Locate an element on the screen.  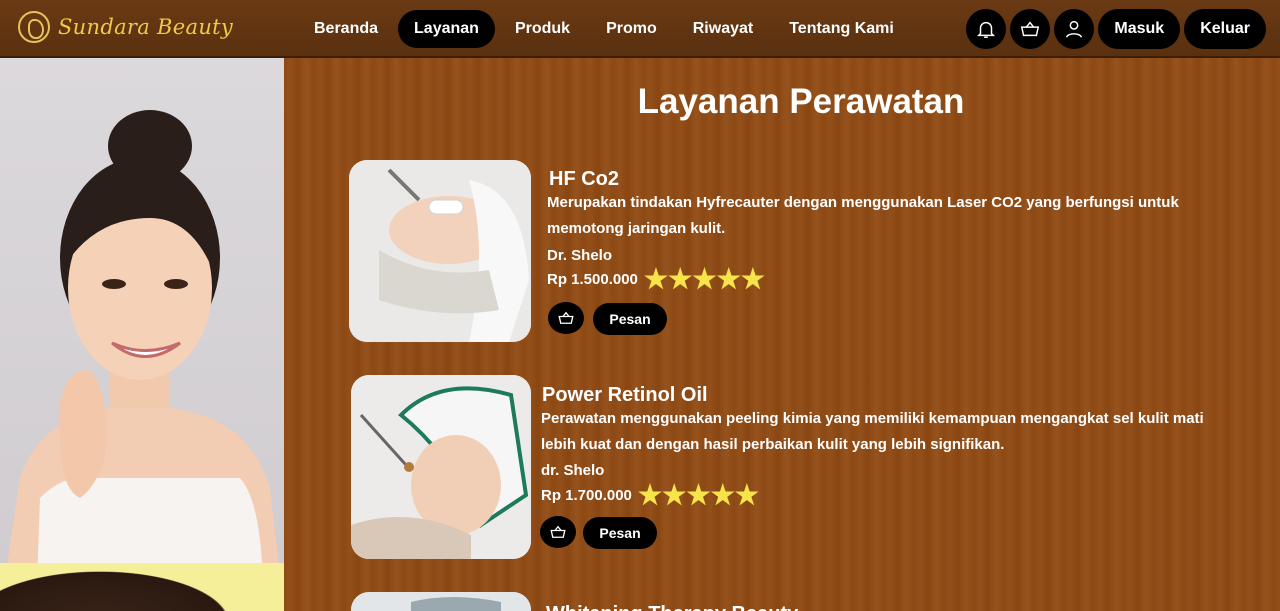
service-price-row: Rp 1.500.000 ★ ★ ★ ★ ★ is located at coordinates (656, 279).